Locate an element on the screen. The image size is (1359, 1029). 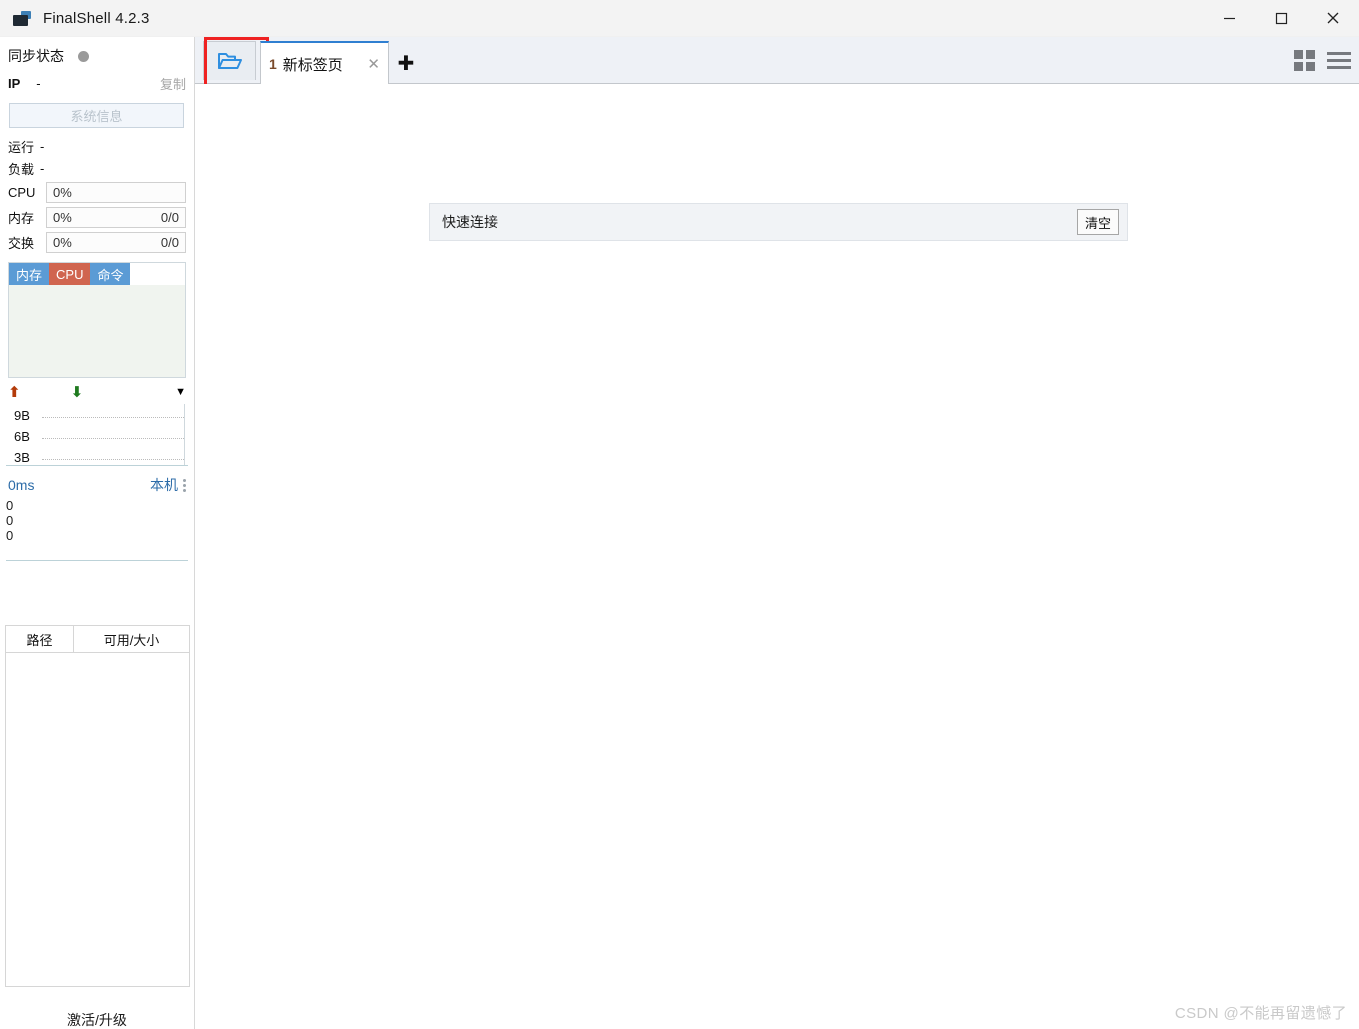
latency-value: 0ms is located at coordinates (21, 485).